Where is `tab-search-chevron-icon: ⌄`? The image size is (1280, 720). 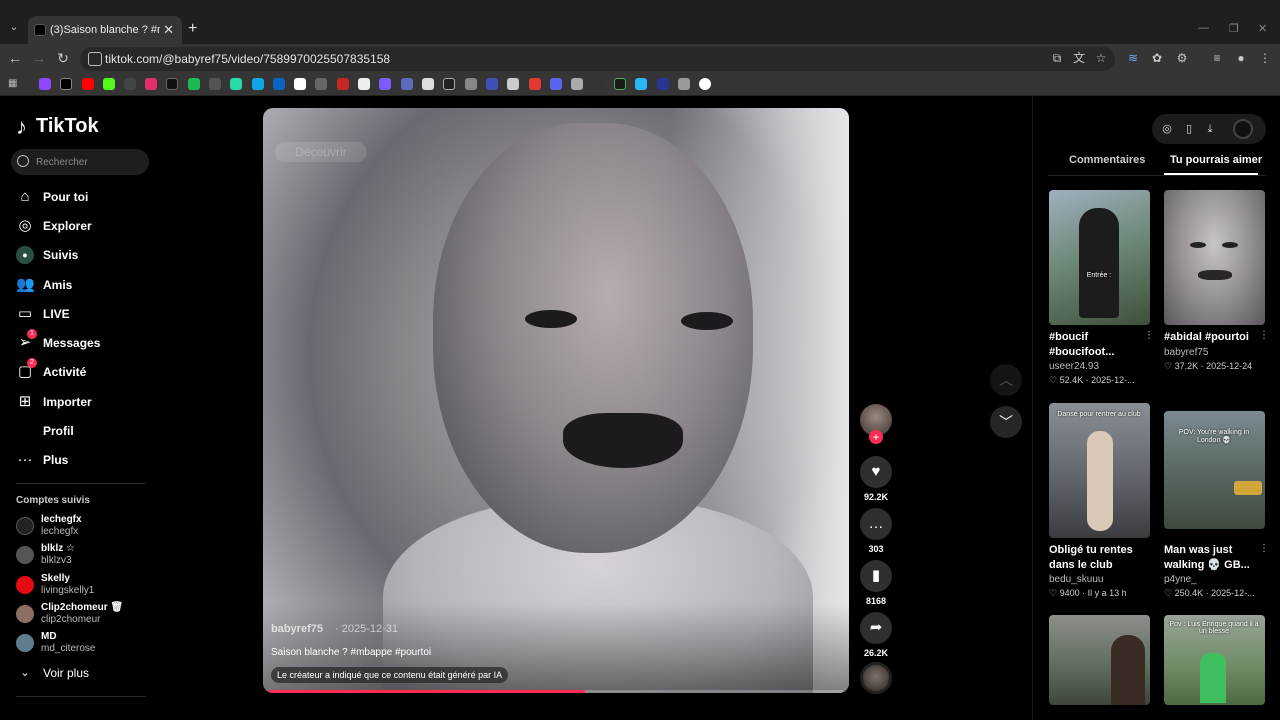
tab-search-chevron-icon: ⌄ is located at coordinates (14, 28).